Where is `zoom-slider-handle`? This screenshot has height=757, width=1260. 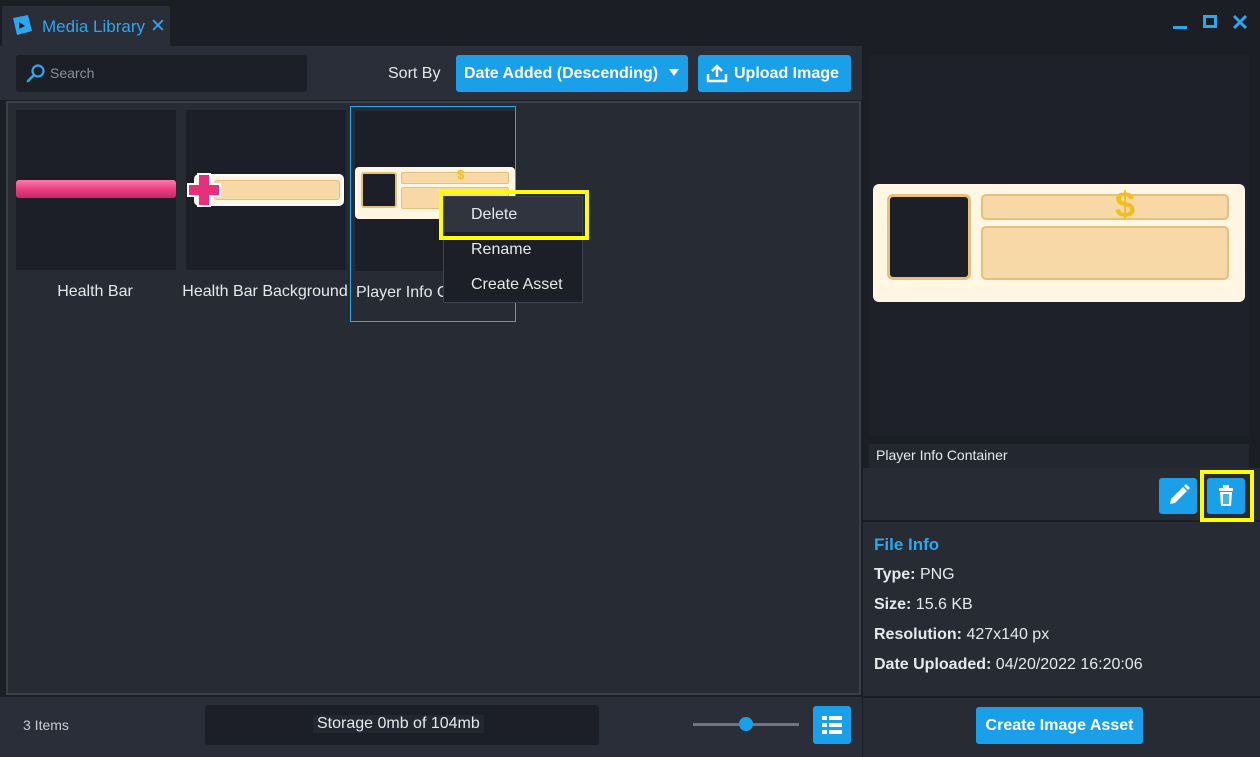 zoom-slider-handle is located at coordinates (746, 724).